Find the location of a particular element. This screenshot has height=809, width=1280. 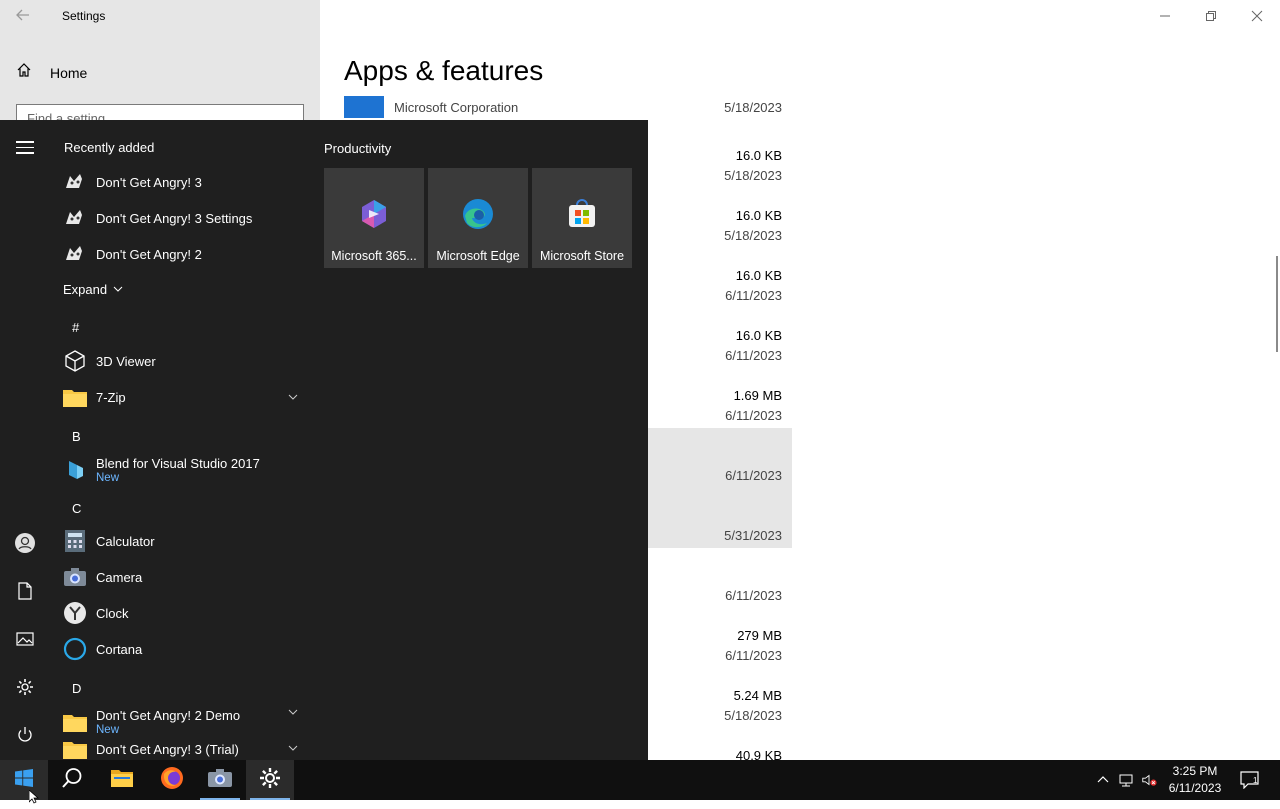

recent-app-item: Don't Get Angry! 2 is located at coordinates (182, 254).